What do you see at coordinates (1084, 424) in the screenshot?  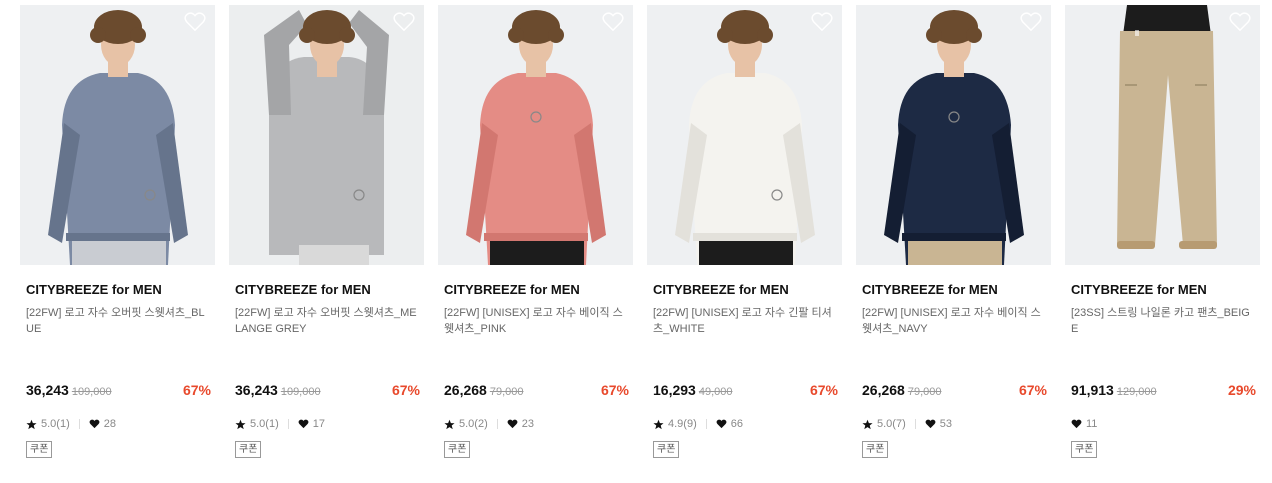 I see `review-meta: 11` at bounding box center [1084, 424].